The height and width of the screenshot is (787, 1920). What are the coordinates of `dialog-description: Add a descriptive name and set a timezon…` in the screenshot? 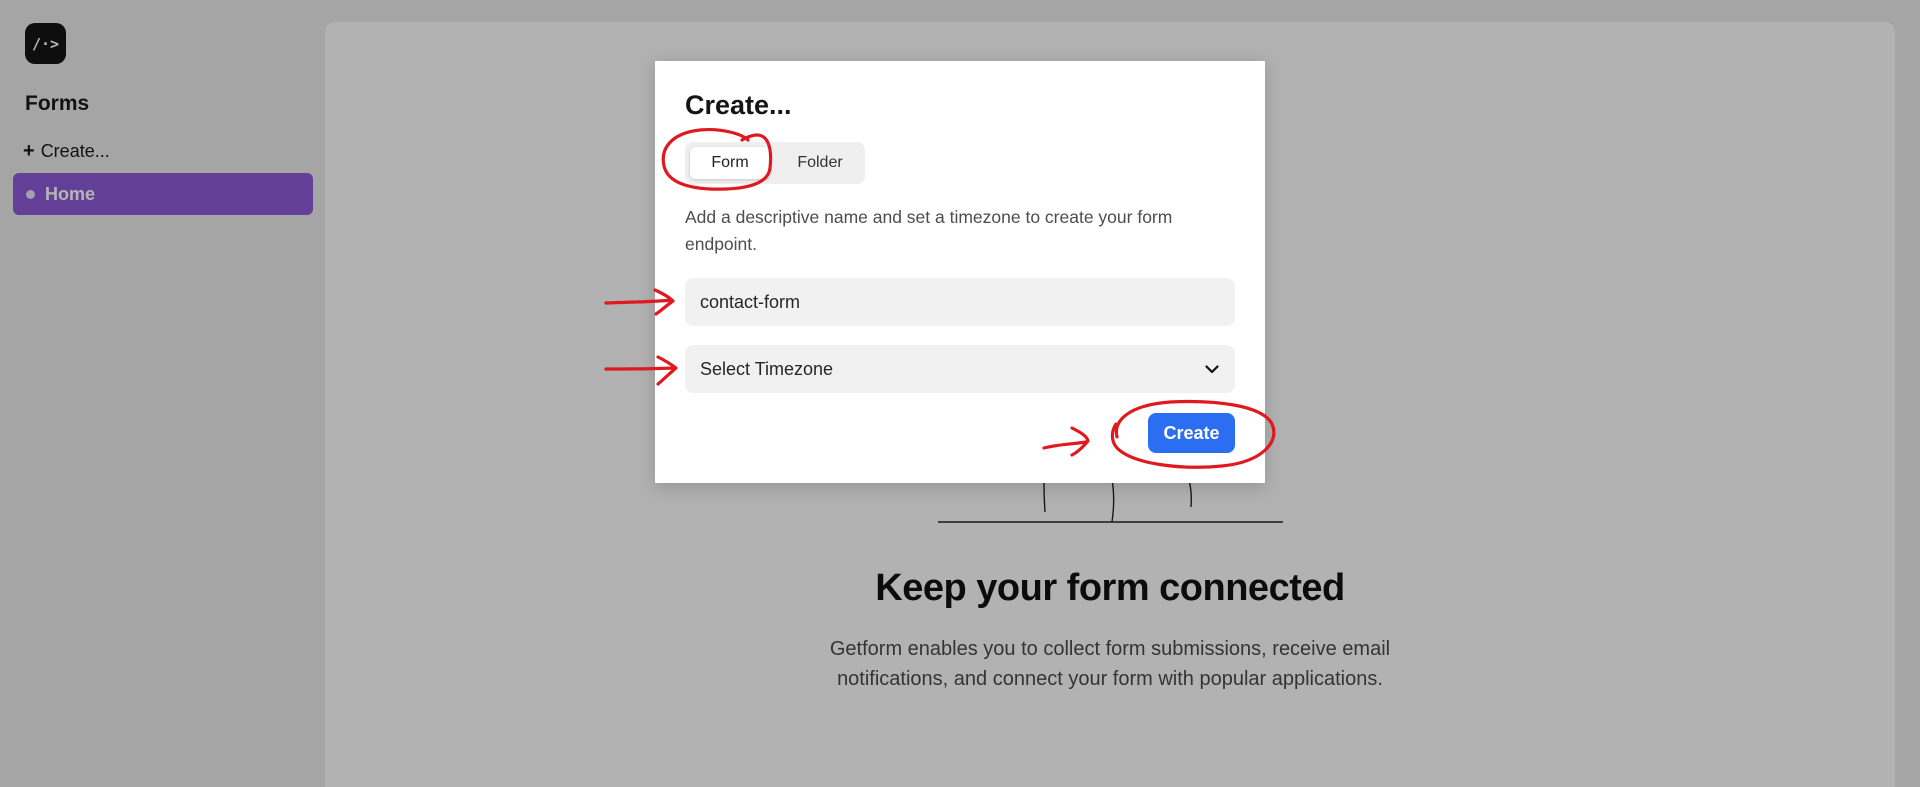 It's located at (929, 230).